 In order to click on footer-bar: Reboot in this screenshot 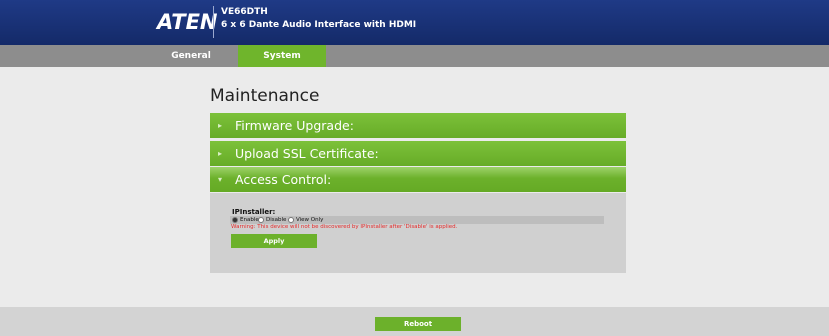, I will do `click(414, 321)`.